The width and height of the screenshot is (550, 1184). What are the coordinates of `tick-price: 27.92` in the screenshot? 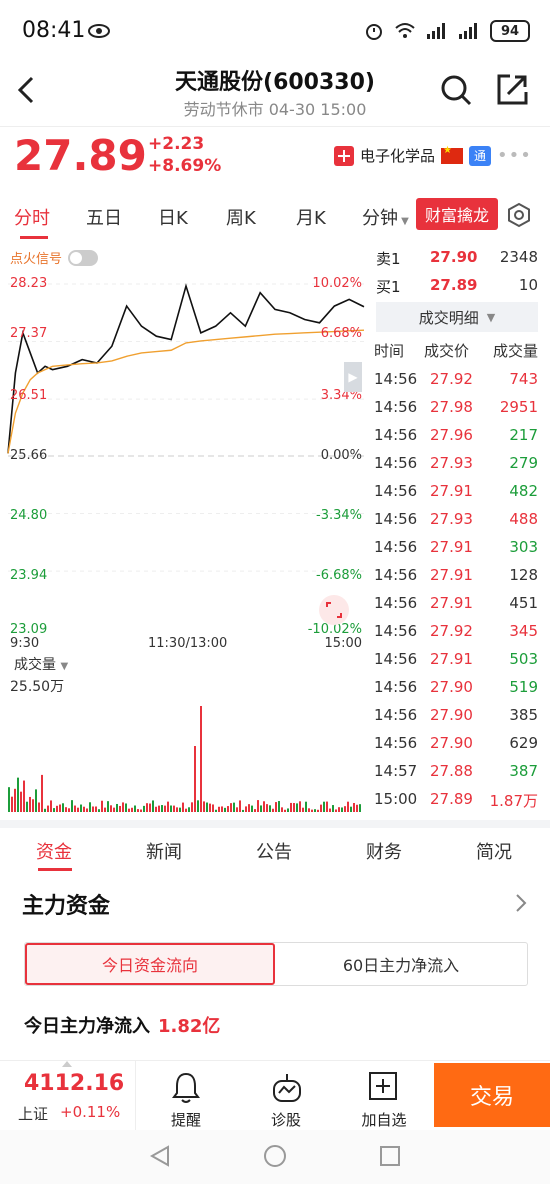 It's located at (451, 631).